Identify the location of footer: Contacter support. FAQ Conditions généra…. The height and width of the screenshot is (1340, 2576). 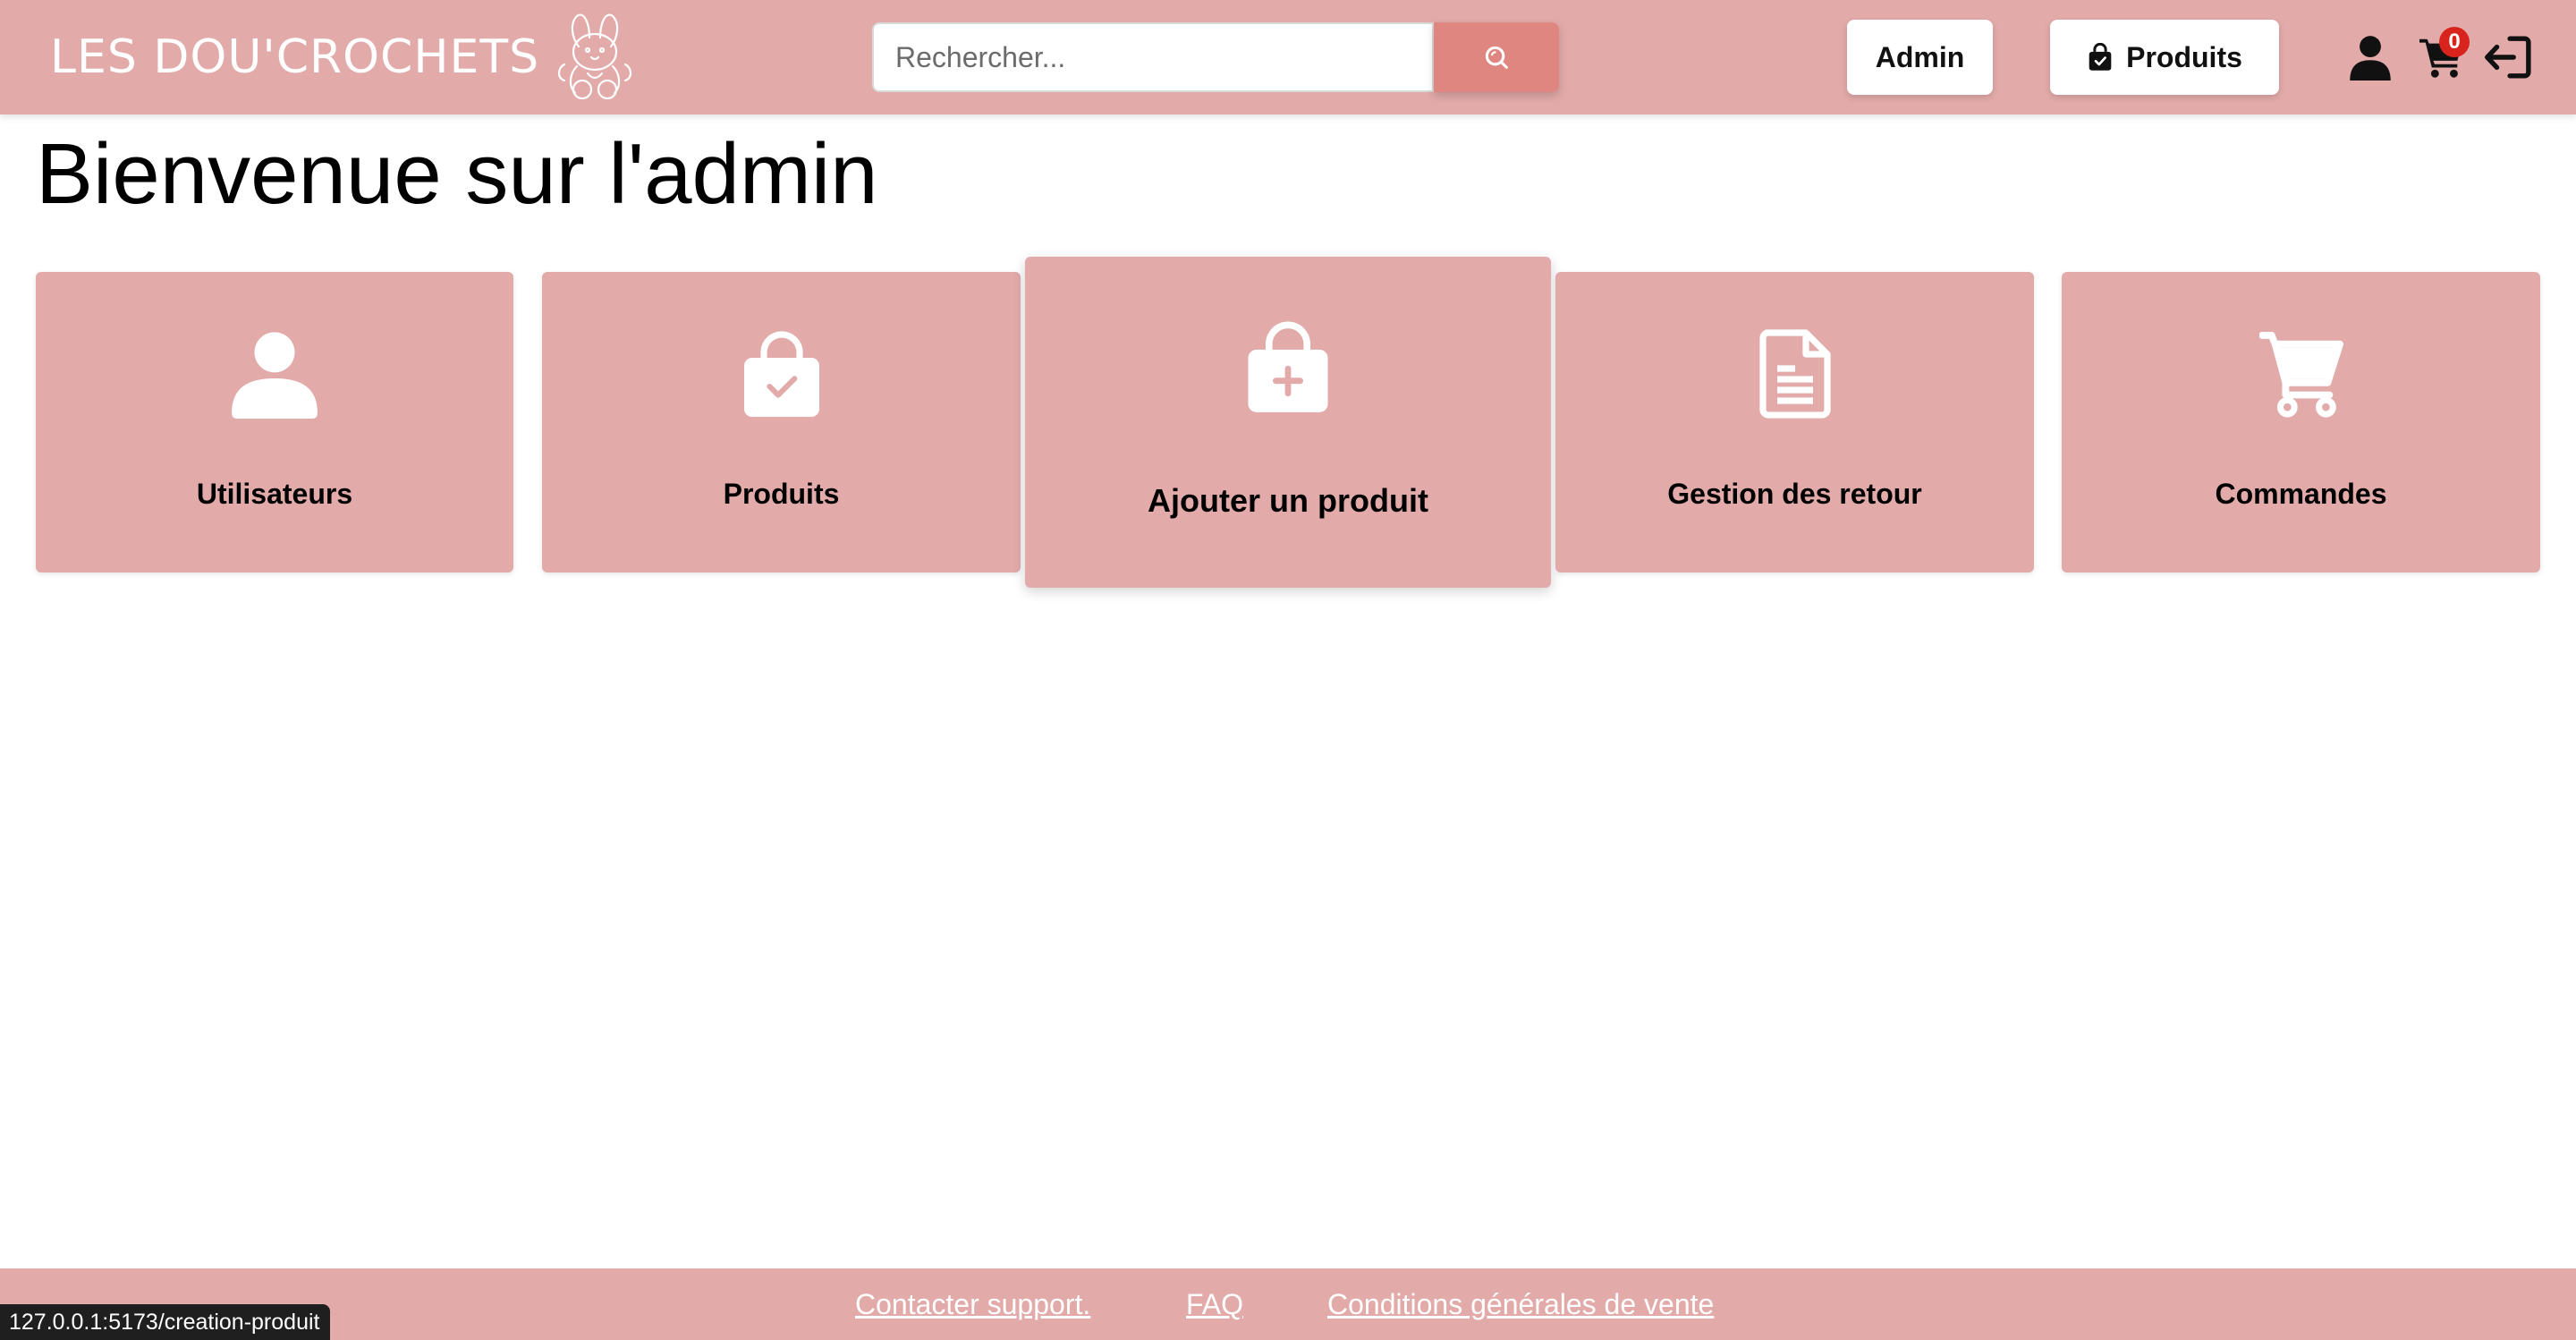
(1288, 1304).